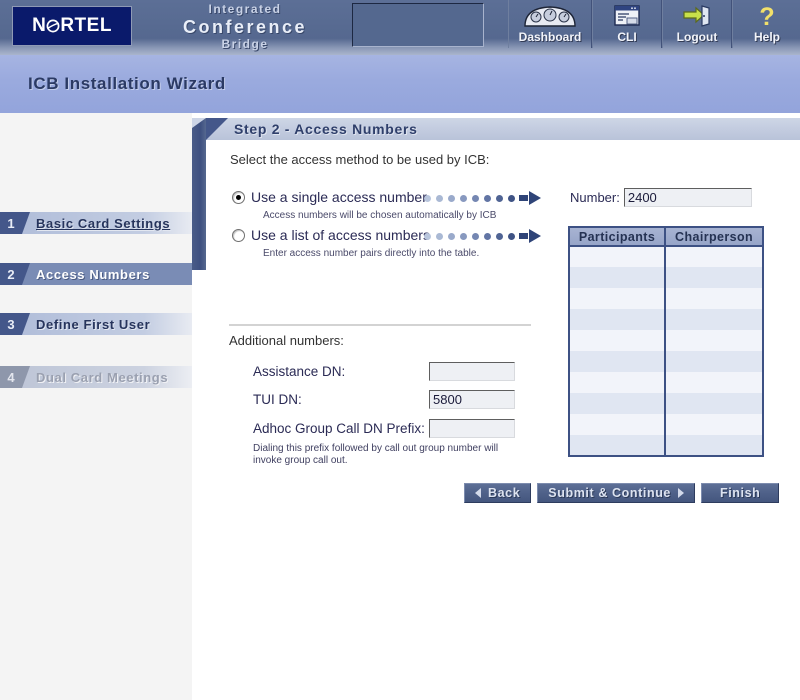 This screenshot has width=800, height=700. I want to click on finish-button-label: Finish, so click(740, 493).